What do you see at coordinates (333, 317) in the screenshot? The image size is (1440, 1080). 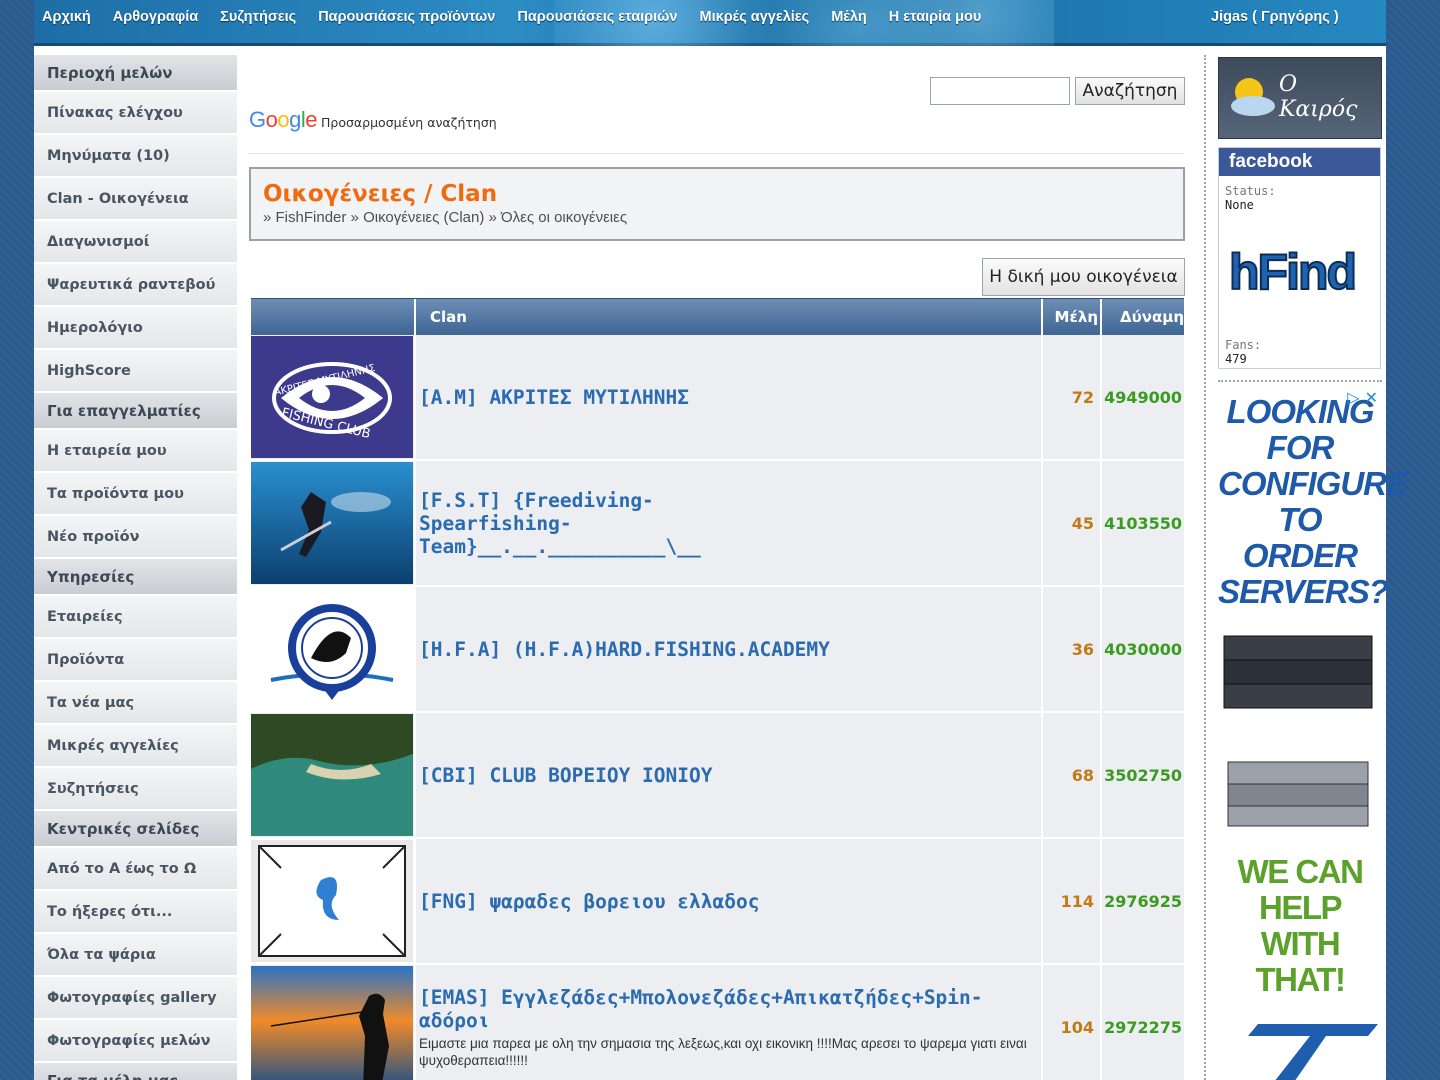 I see `header-image` at bounding box center [333, 317].